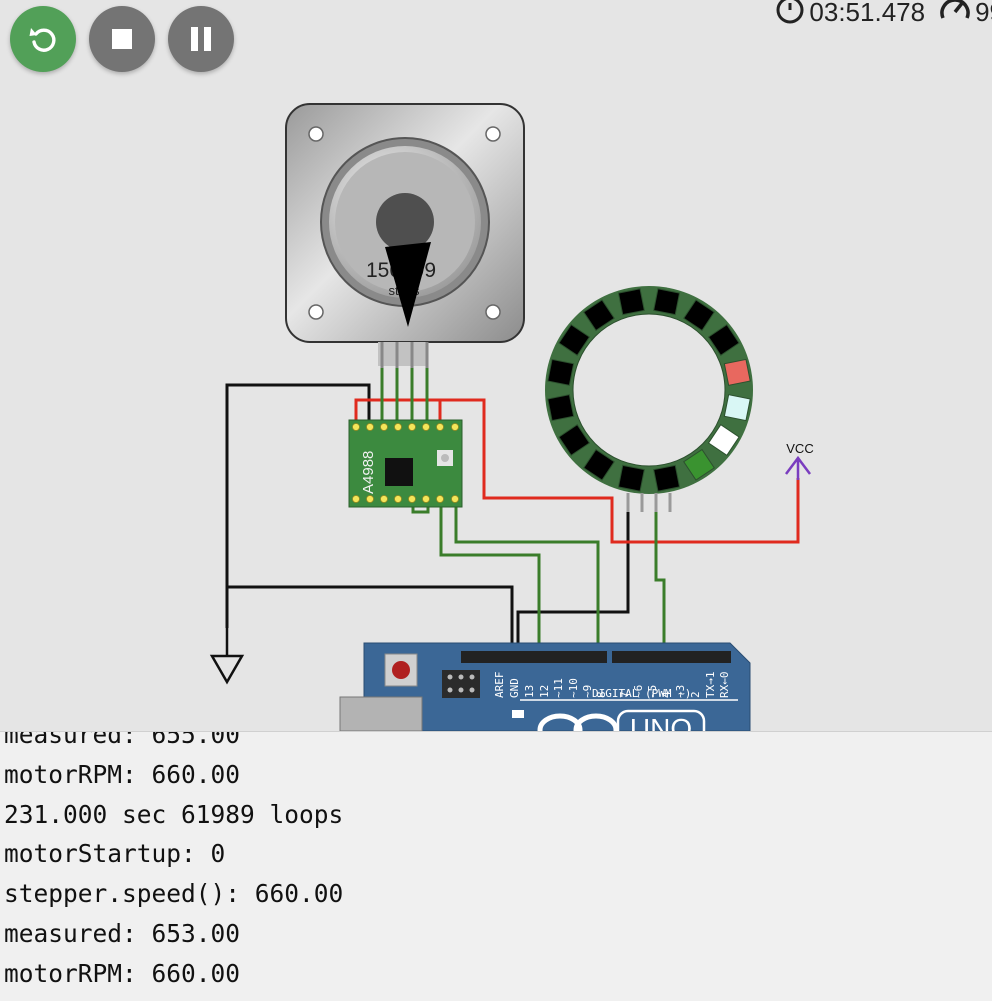 Image resolution: width=992 pixels, height=1001 pixels. I want to click on pause-button, so click(201, 39).